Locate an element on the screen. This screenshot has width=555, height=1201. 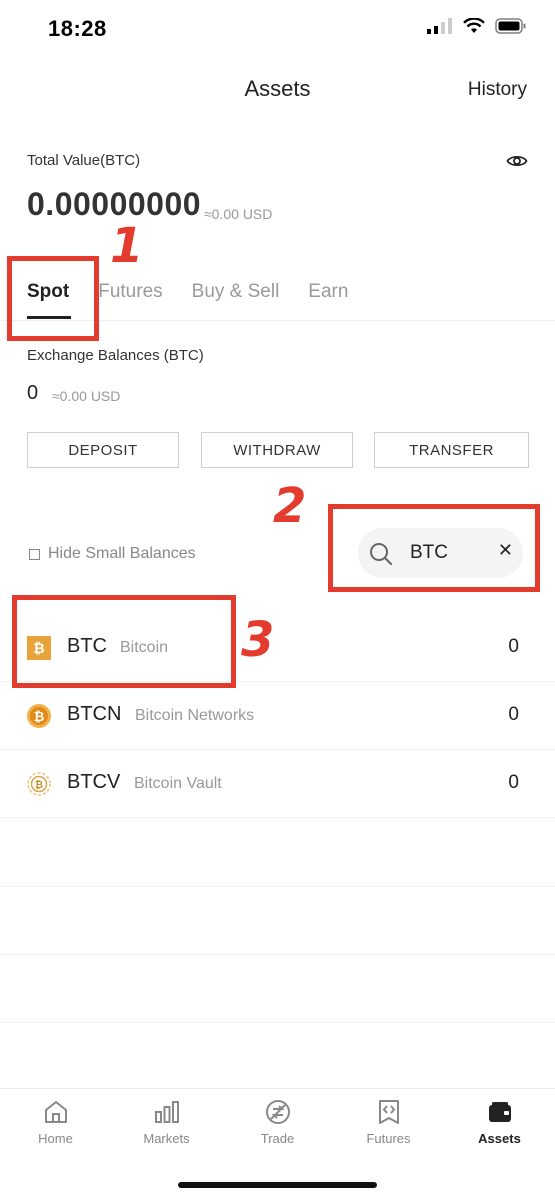
nav-assets: Assets is located at coordinates (499, 1122).